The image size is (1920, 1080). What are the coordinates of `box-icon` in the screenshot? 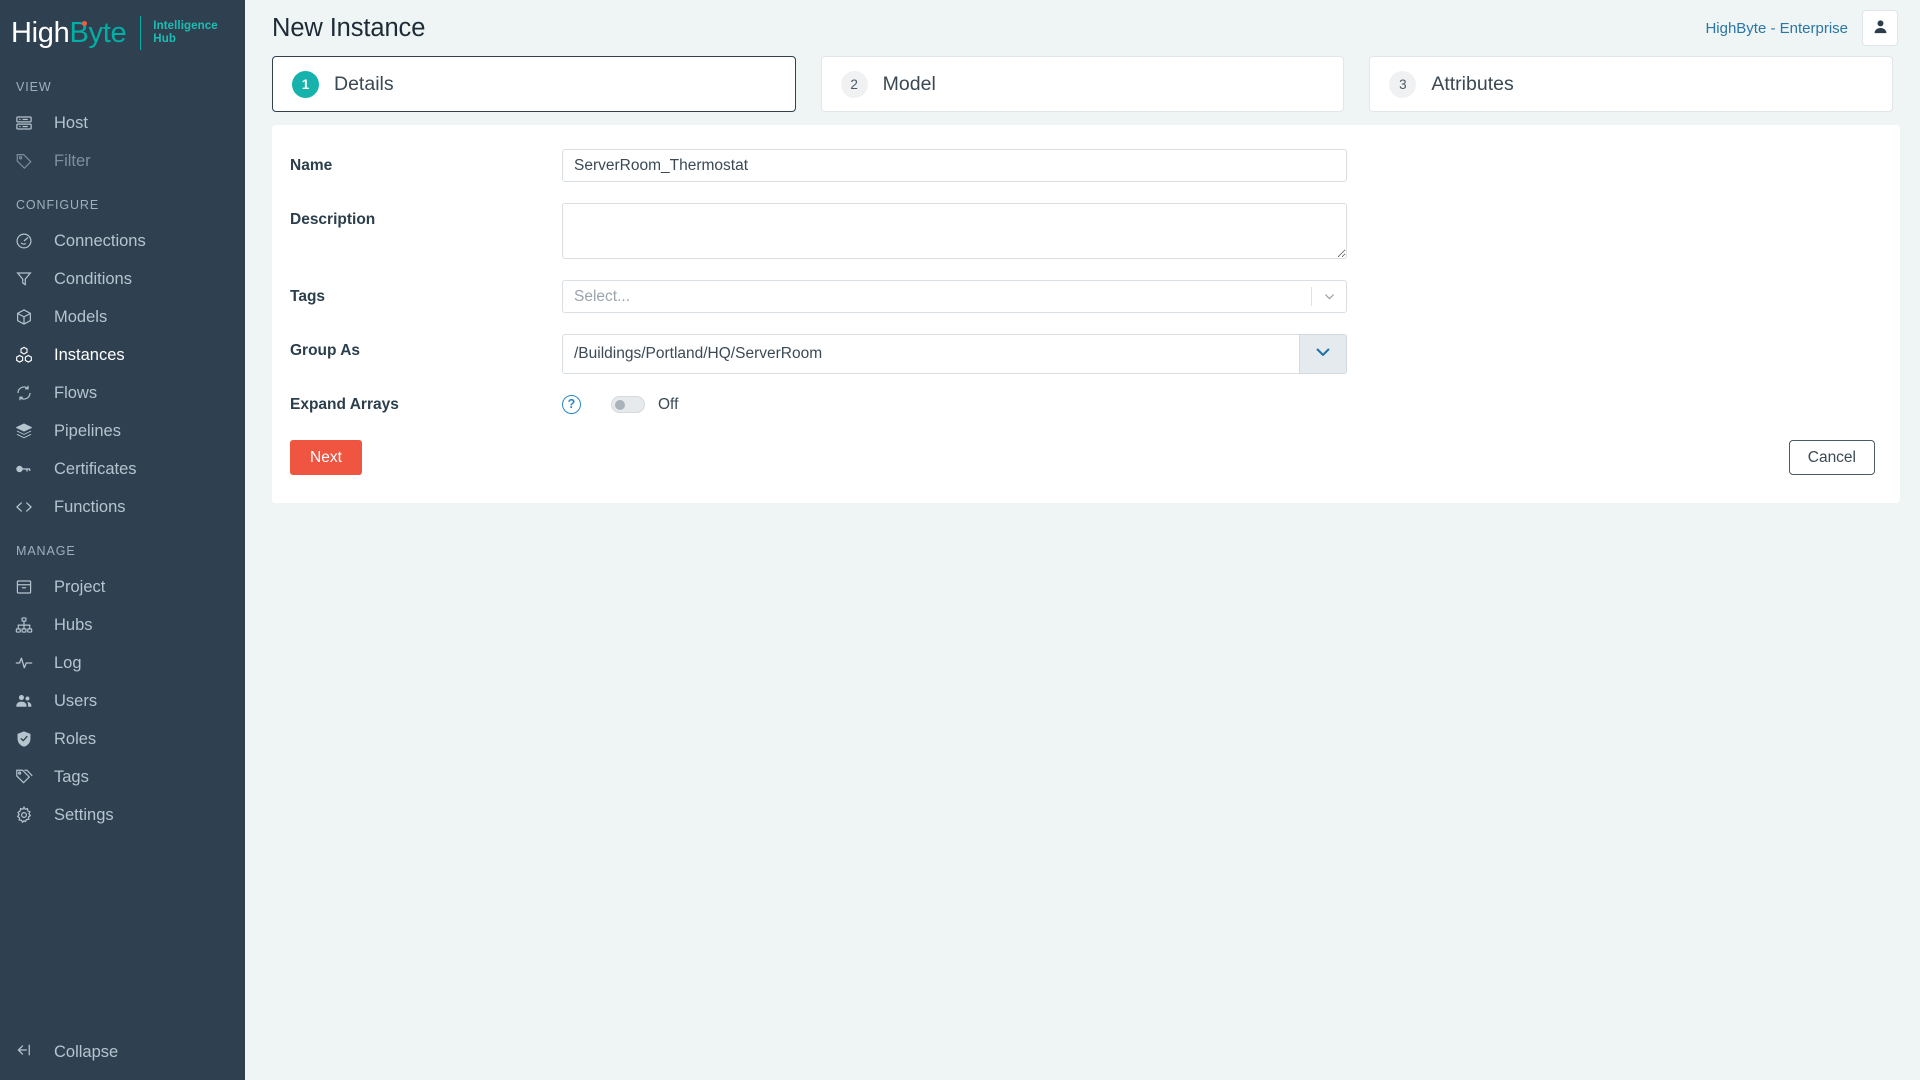 It's located at (28, 317).